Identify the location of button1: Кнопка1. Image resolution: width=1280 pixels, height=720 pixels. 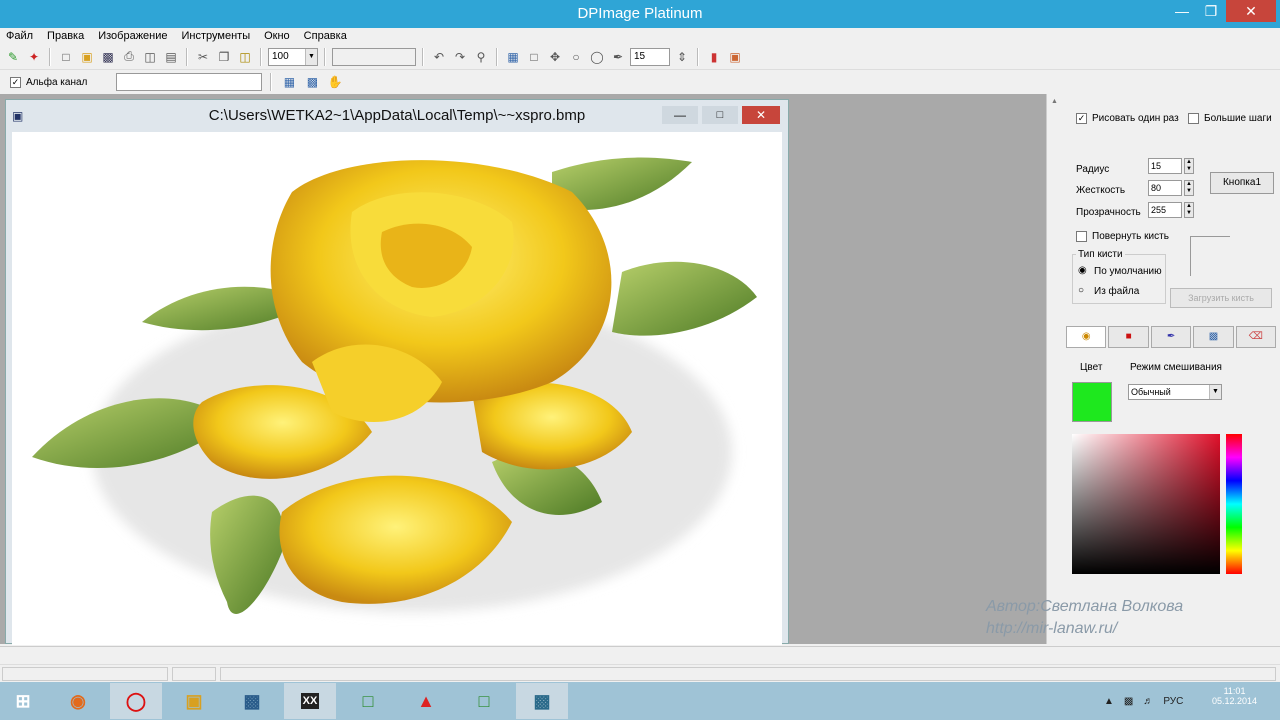
(1242, 183).